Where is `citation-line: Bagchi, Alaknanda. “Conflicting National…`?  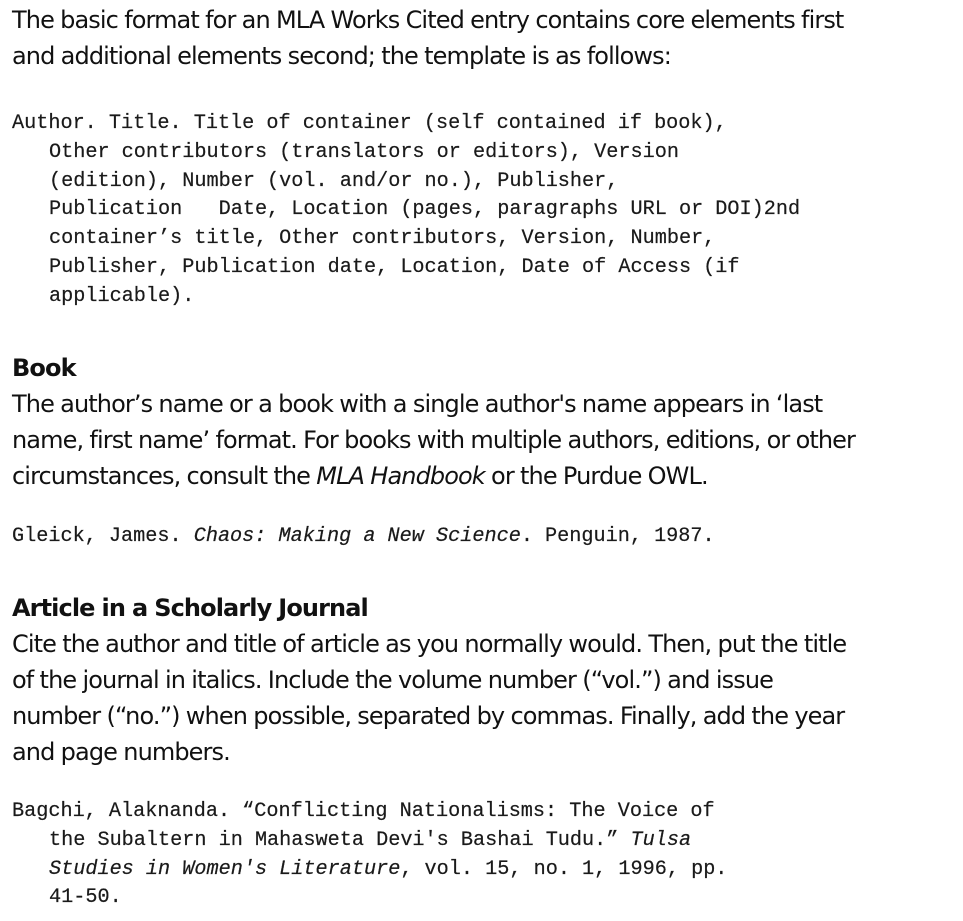
citation-line: Bagchi, Alaknanda. “Conflicting National… is located at coordinates (363, 811).